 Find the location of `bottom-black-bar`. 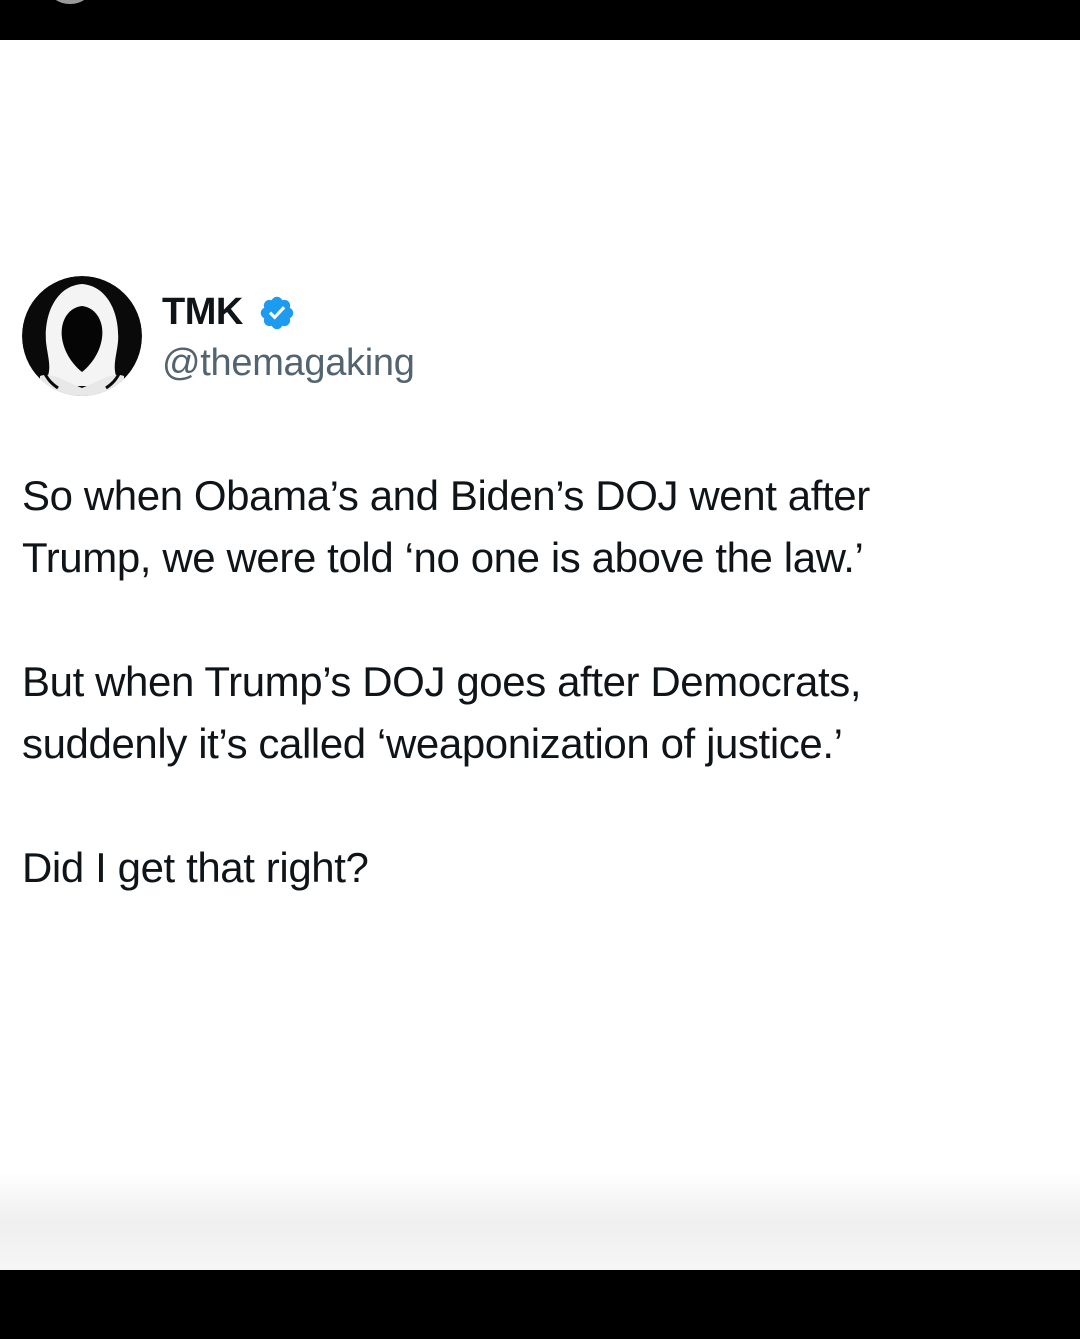

bottom-black-bar is located at coordinates (540, 1304).